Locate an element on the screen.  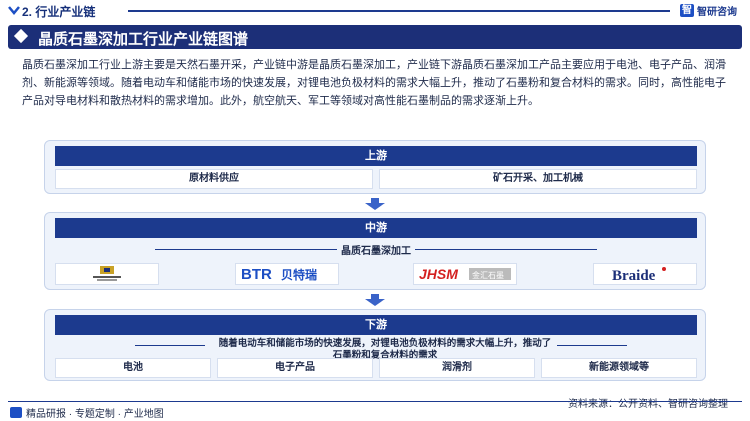
midstream-label: 晶质石墨深加工 is located at coordinates (376, 251).